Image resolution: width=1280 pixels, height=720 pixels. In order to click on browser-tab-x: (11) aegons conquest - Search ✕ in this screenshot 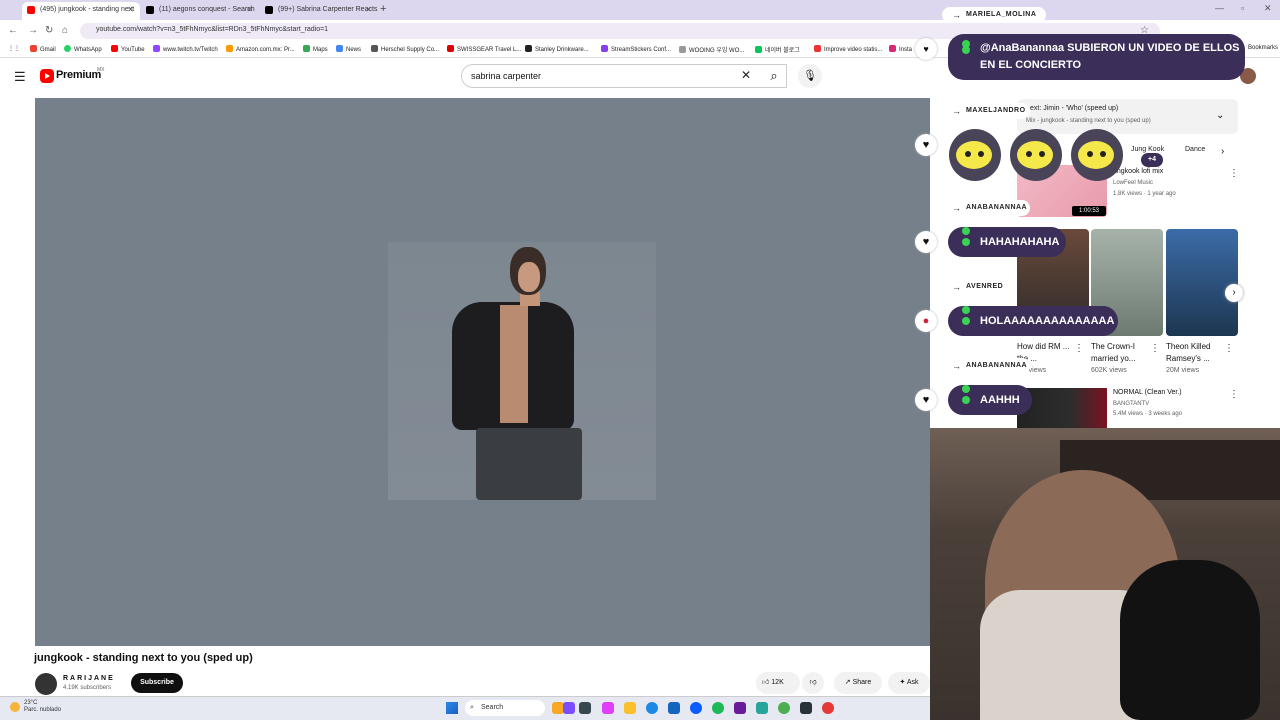, I will do `click(200, 11)`.